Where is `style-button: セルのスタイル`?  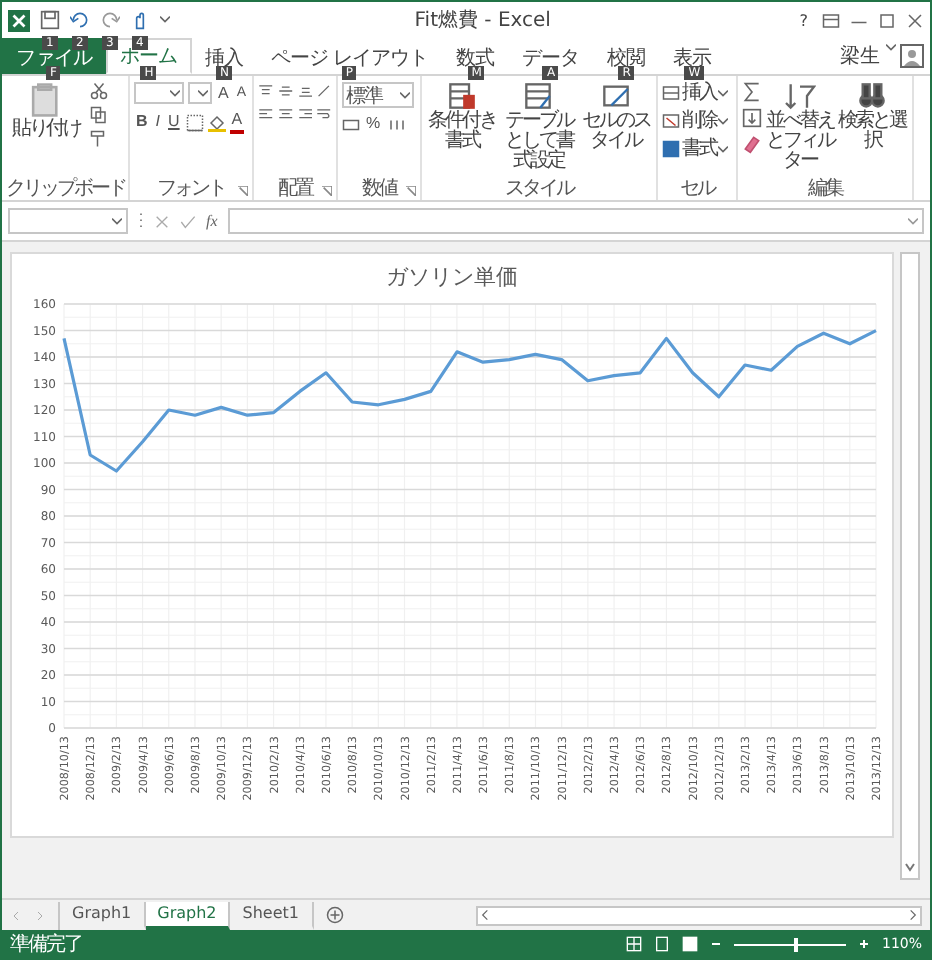 style-button: セルのスタイル is located at coordinates (615, 129).